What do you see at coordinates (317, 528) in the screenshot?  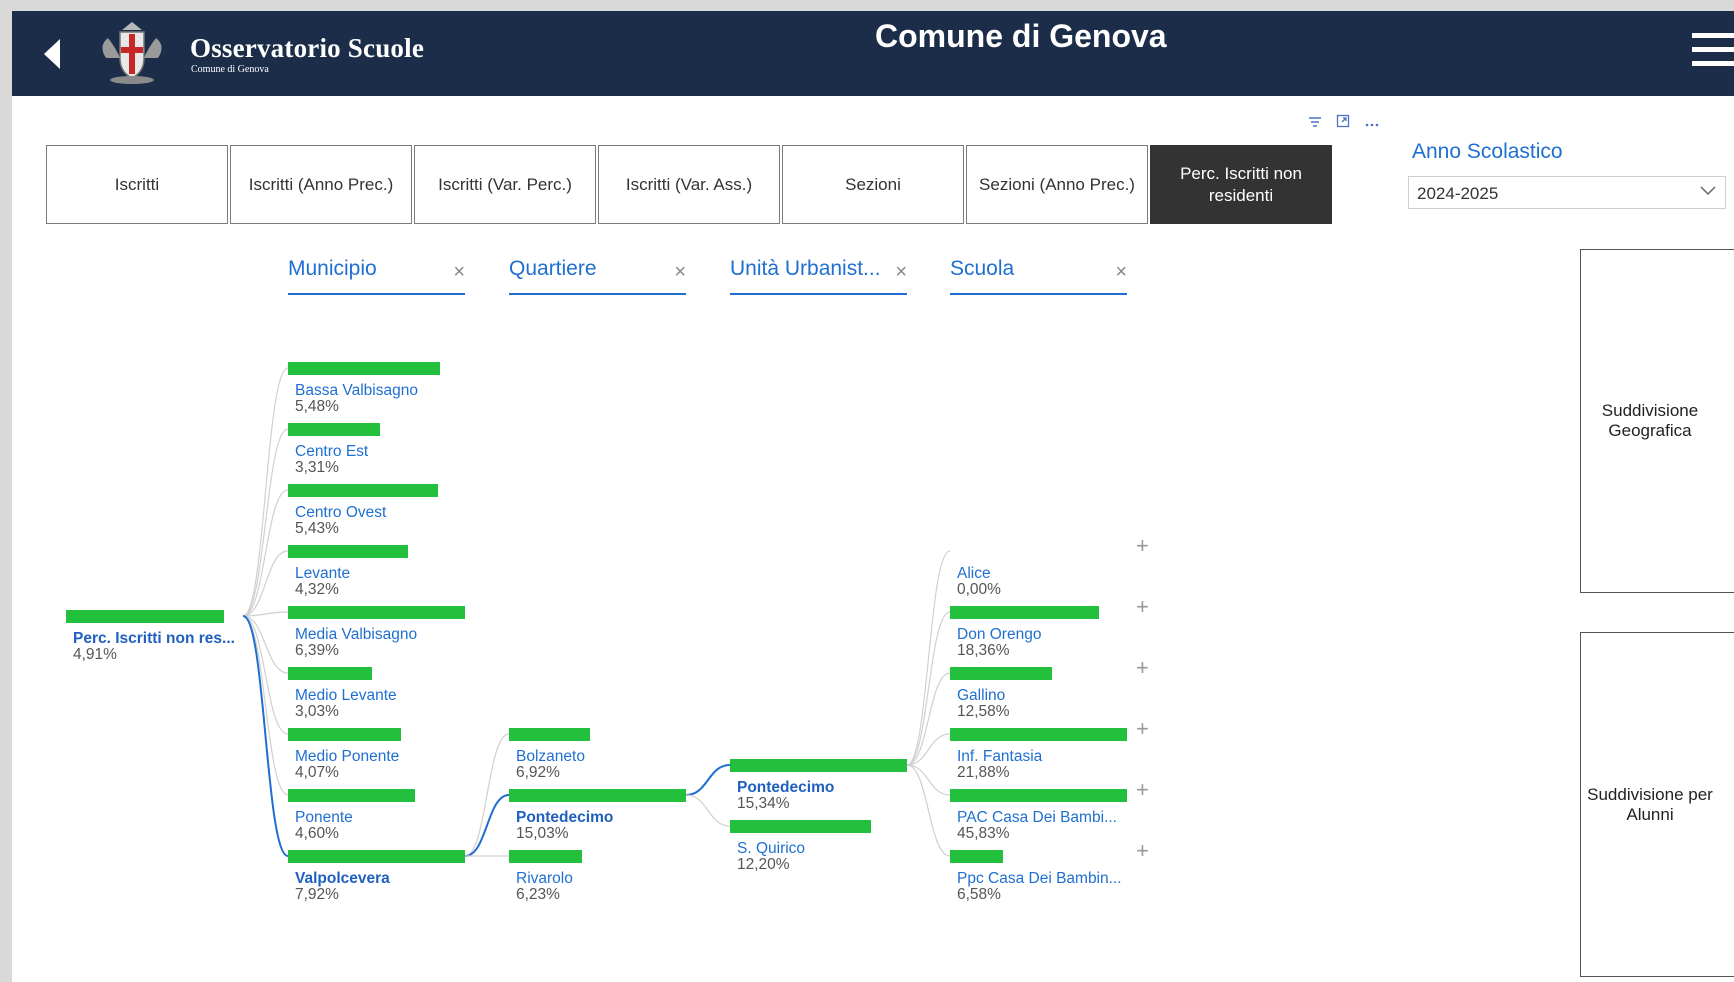 I see `node-value: 5,43%` at bounding box center [317, 528].